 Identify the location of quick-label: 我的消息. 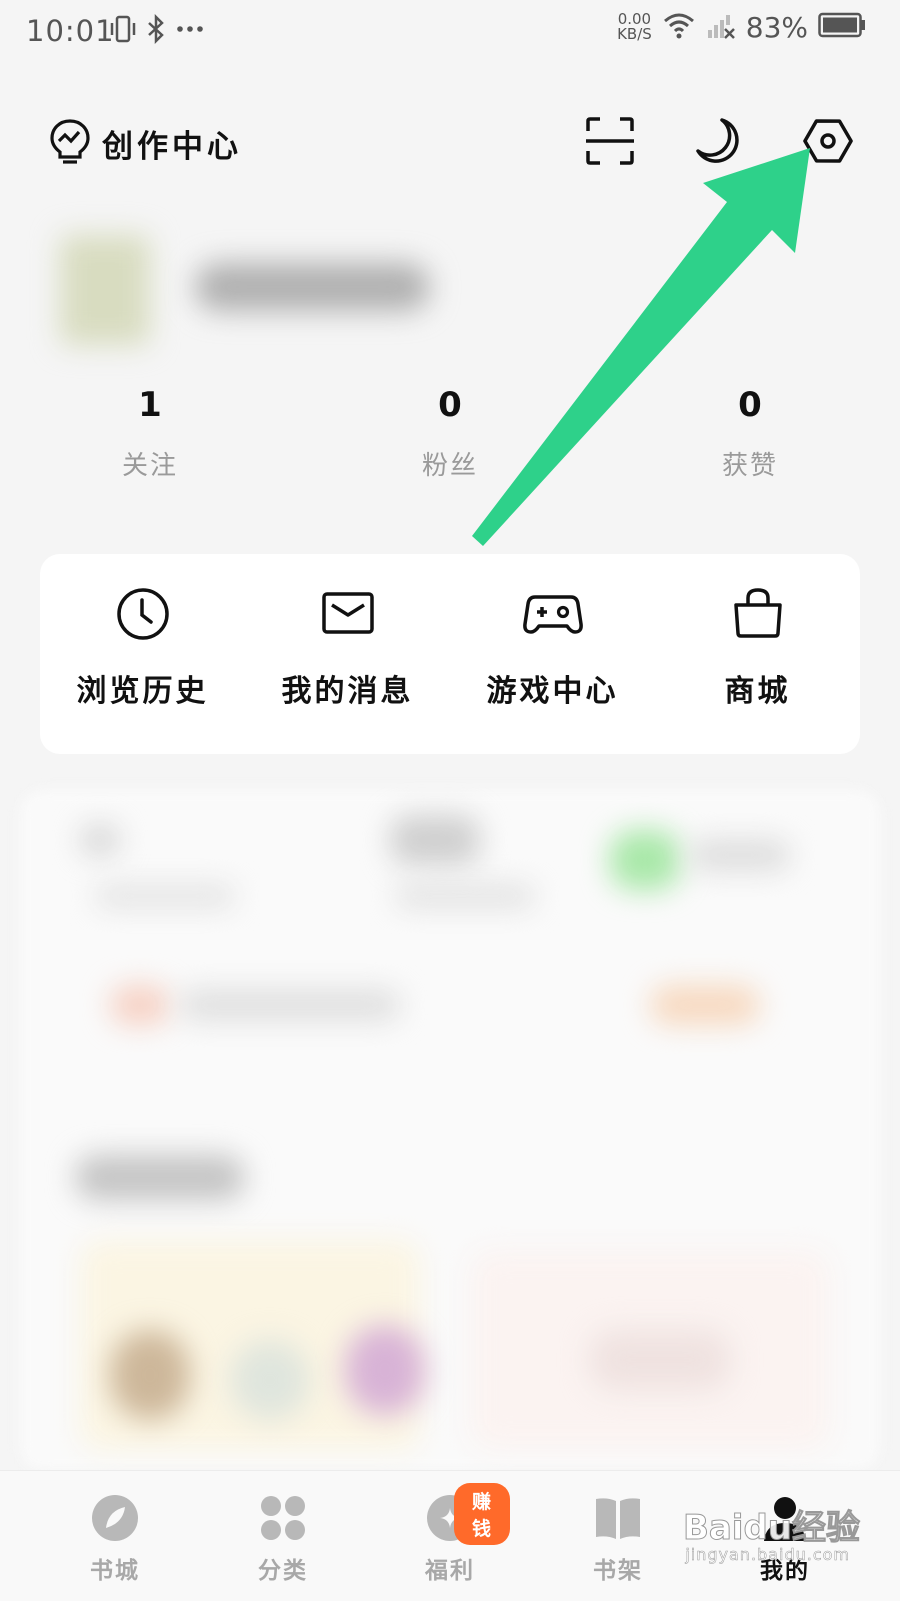
(347, 691).